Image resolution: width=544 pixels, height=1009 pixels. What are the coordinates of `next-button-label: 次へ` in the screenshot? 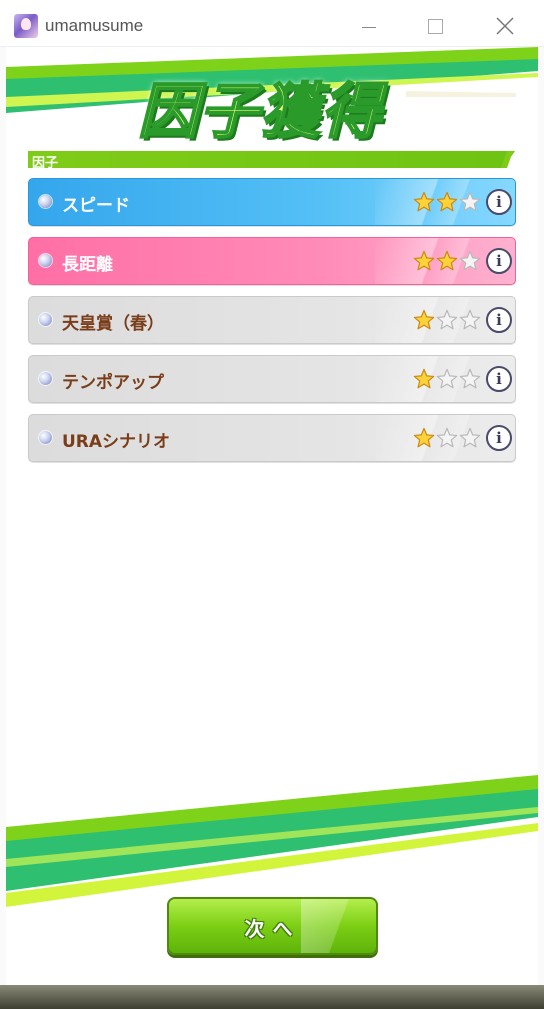 It's located at (272, 929).